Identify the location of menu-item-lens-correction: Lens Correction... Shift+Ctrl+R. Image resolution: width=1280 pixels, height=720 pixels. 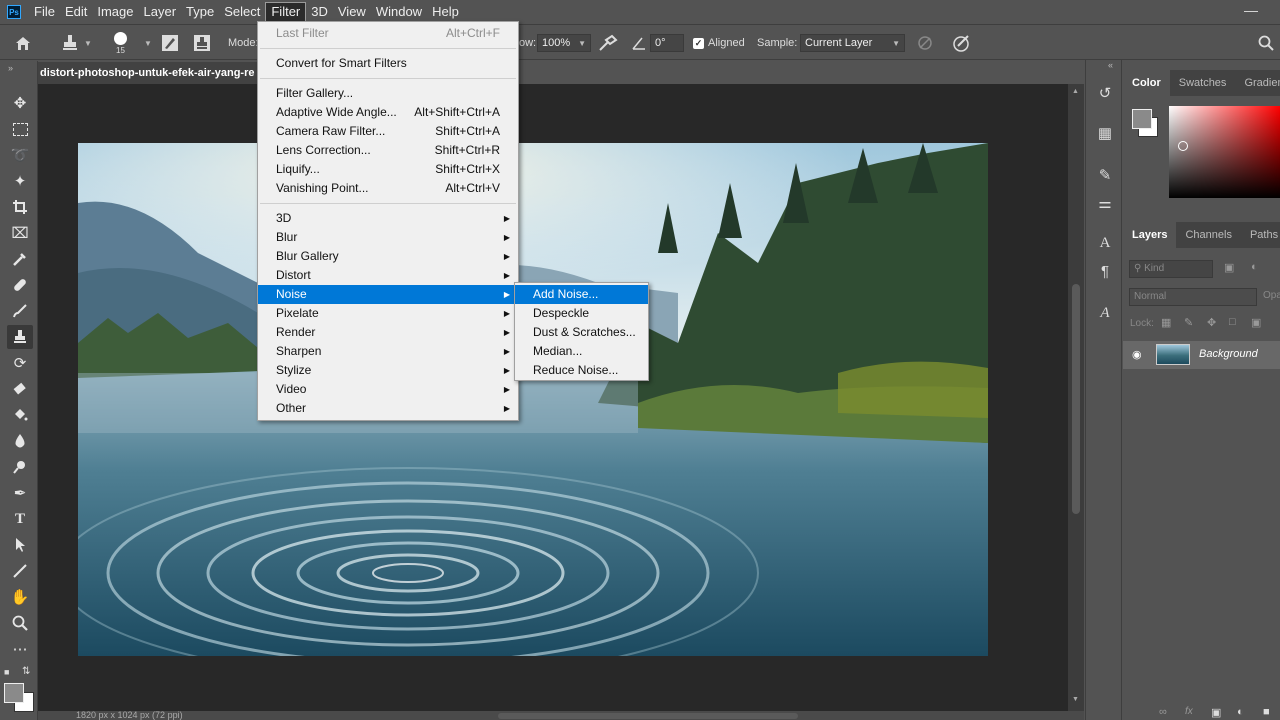
(388, 150).